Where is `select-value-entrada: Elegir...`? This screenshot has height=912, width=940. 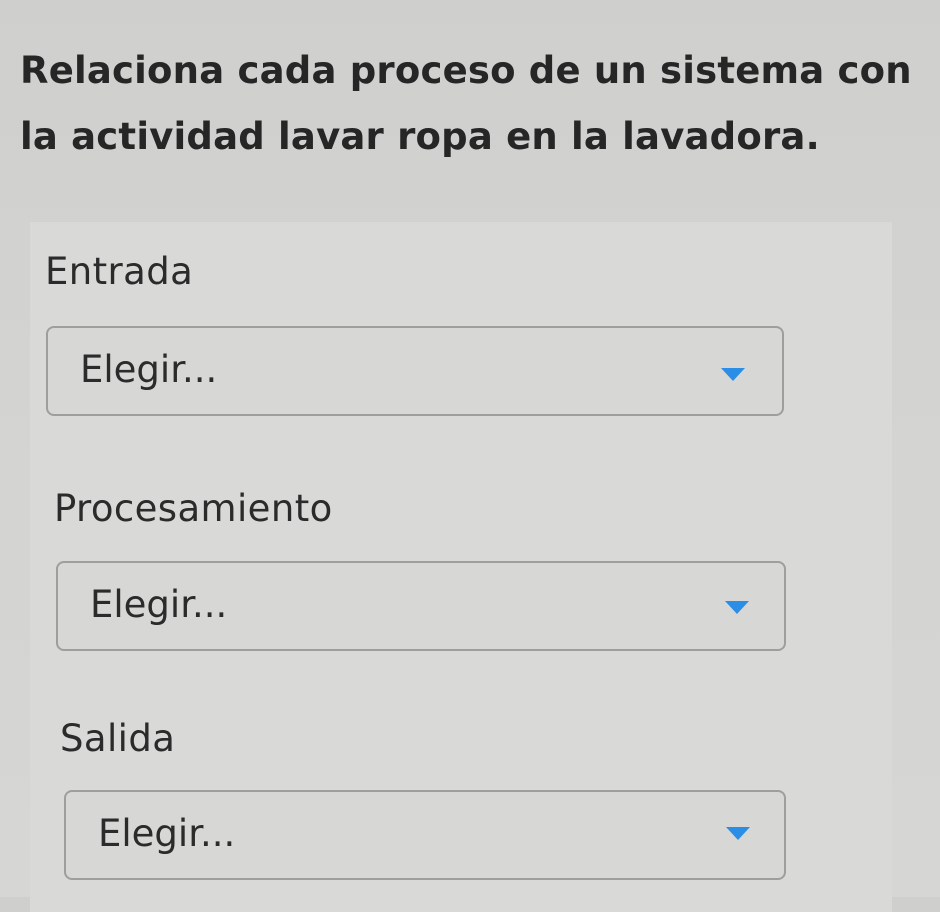
select-value-entrada: Elegir... is located at coordinates (149, 369).